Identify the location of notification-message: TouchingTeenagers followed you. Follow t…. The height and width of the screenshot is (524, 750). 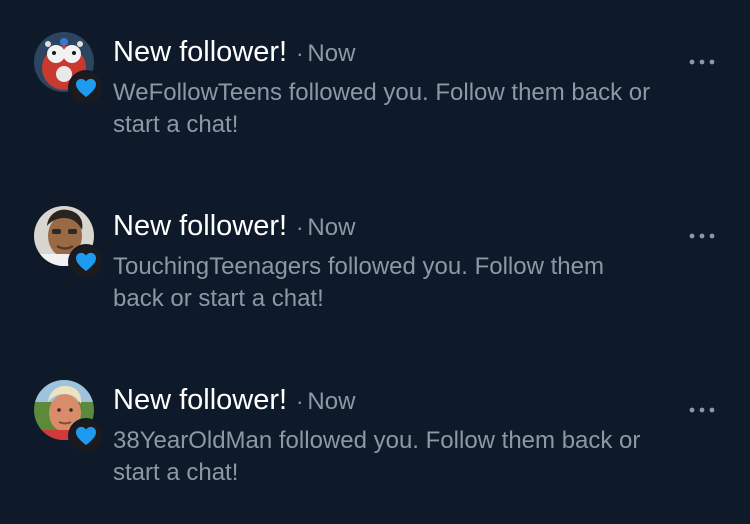
(358, 282).